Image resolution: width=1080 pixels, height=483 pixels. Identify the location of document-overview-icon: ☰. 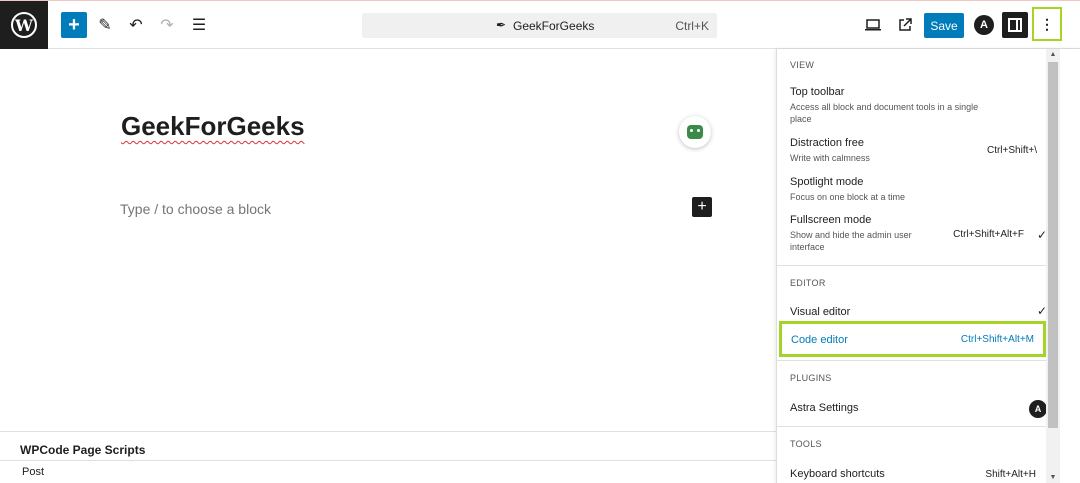
(199, 25).